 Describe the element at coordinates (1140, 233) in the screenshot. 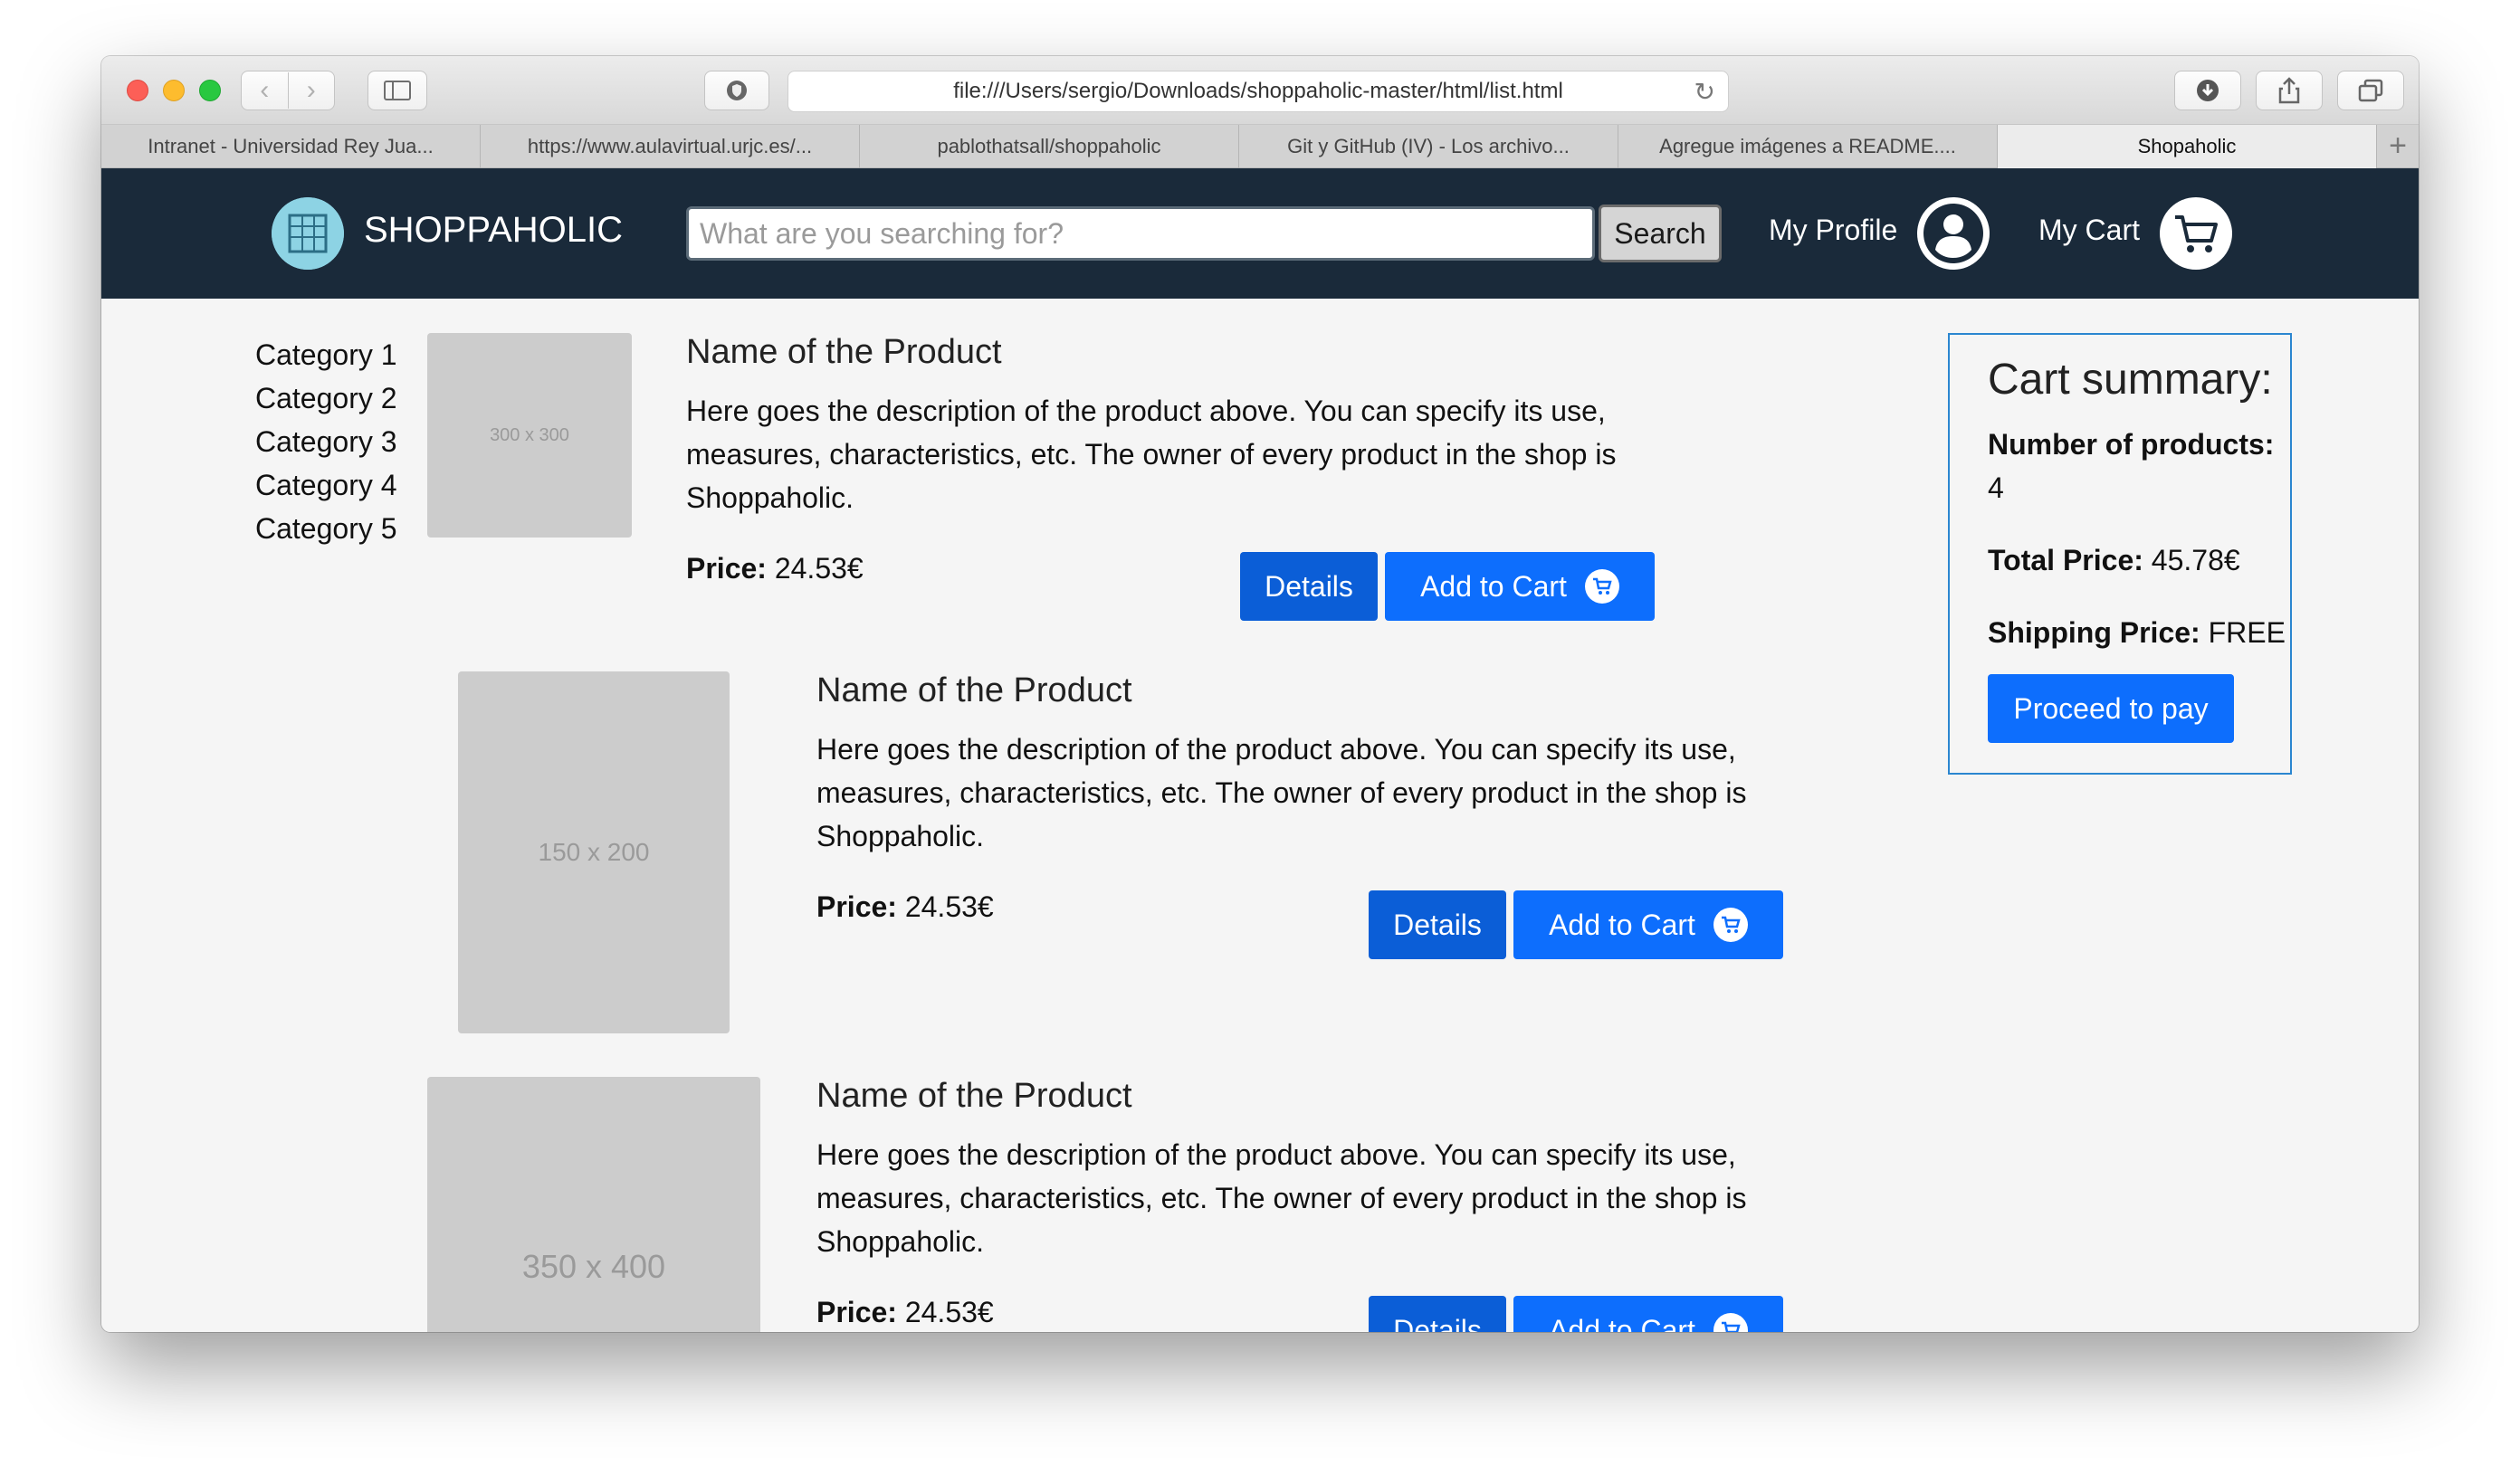

I see `search-input` at that location.